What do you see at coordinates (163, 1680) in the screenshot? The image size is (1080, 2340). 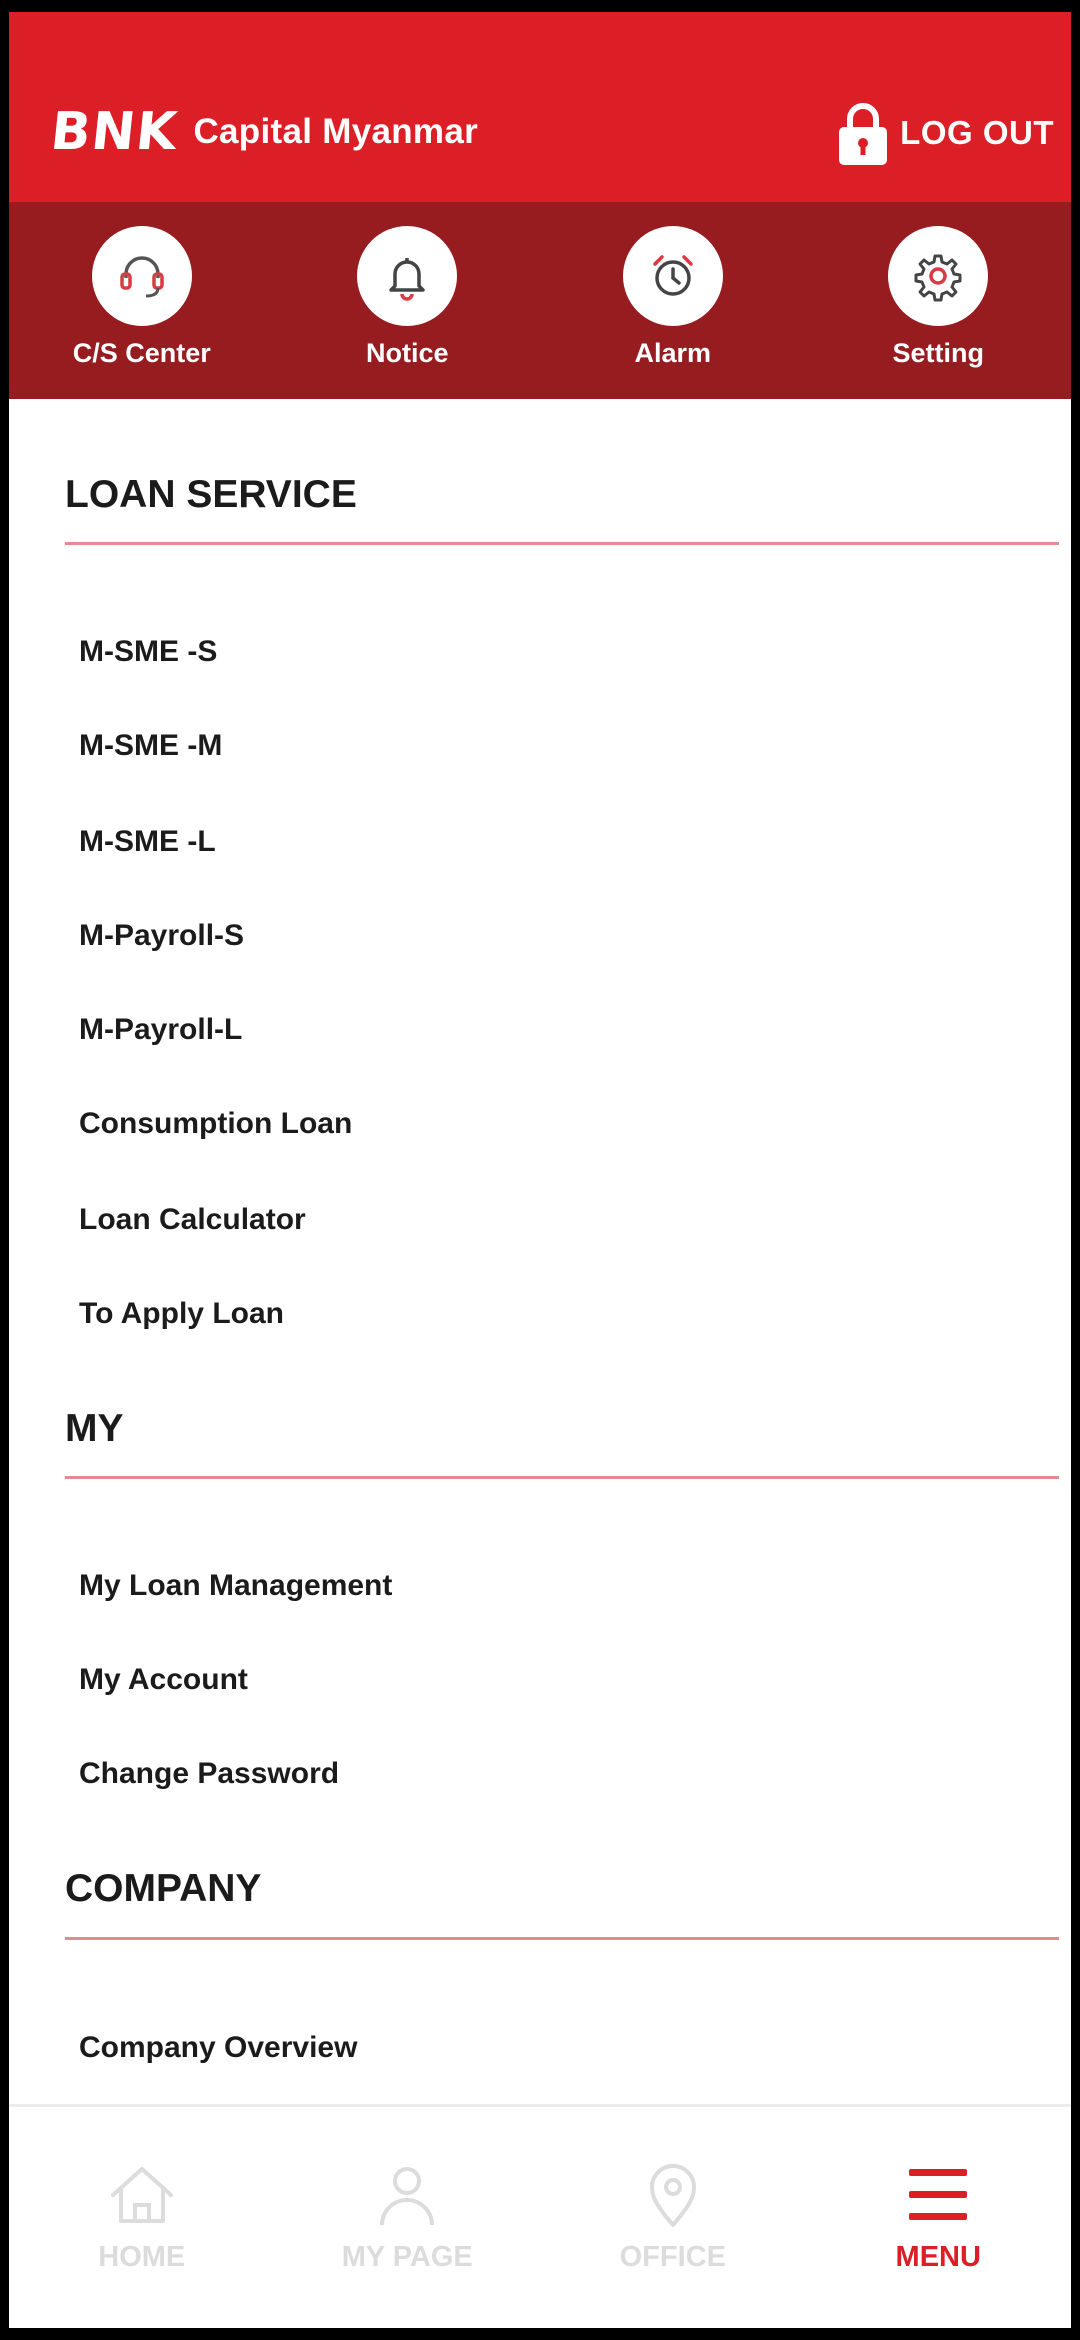 I see `menu-item-my-account: My Account` at bounding box center [163, 1680].